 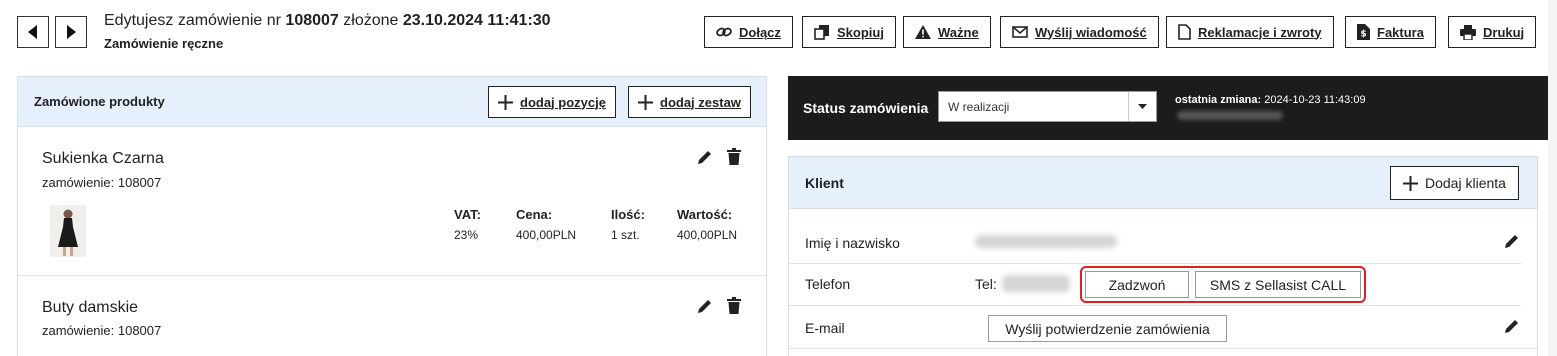 I want to click on title-middle: złożone, so click(x=371, y=20).